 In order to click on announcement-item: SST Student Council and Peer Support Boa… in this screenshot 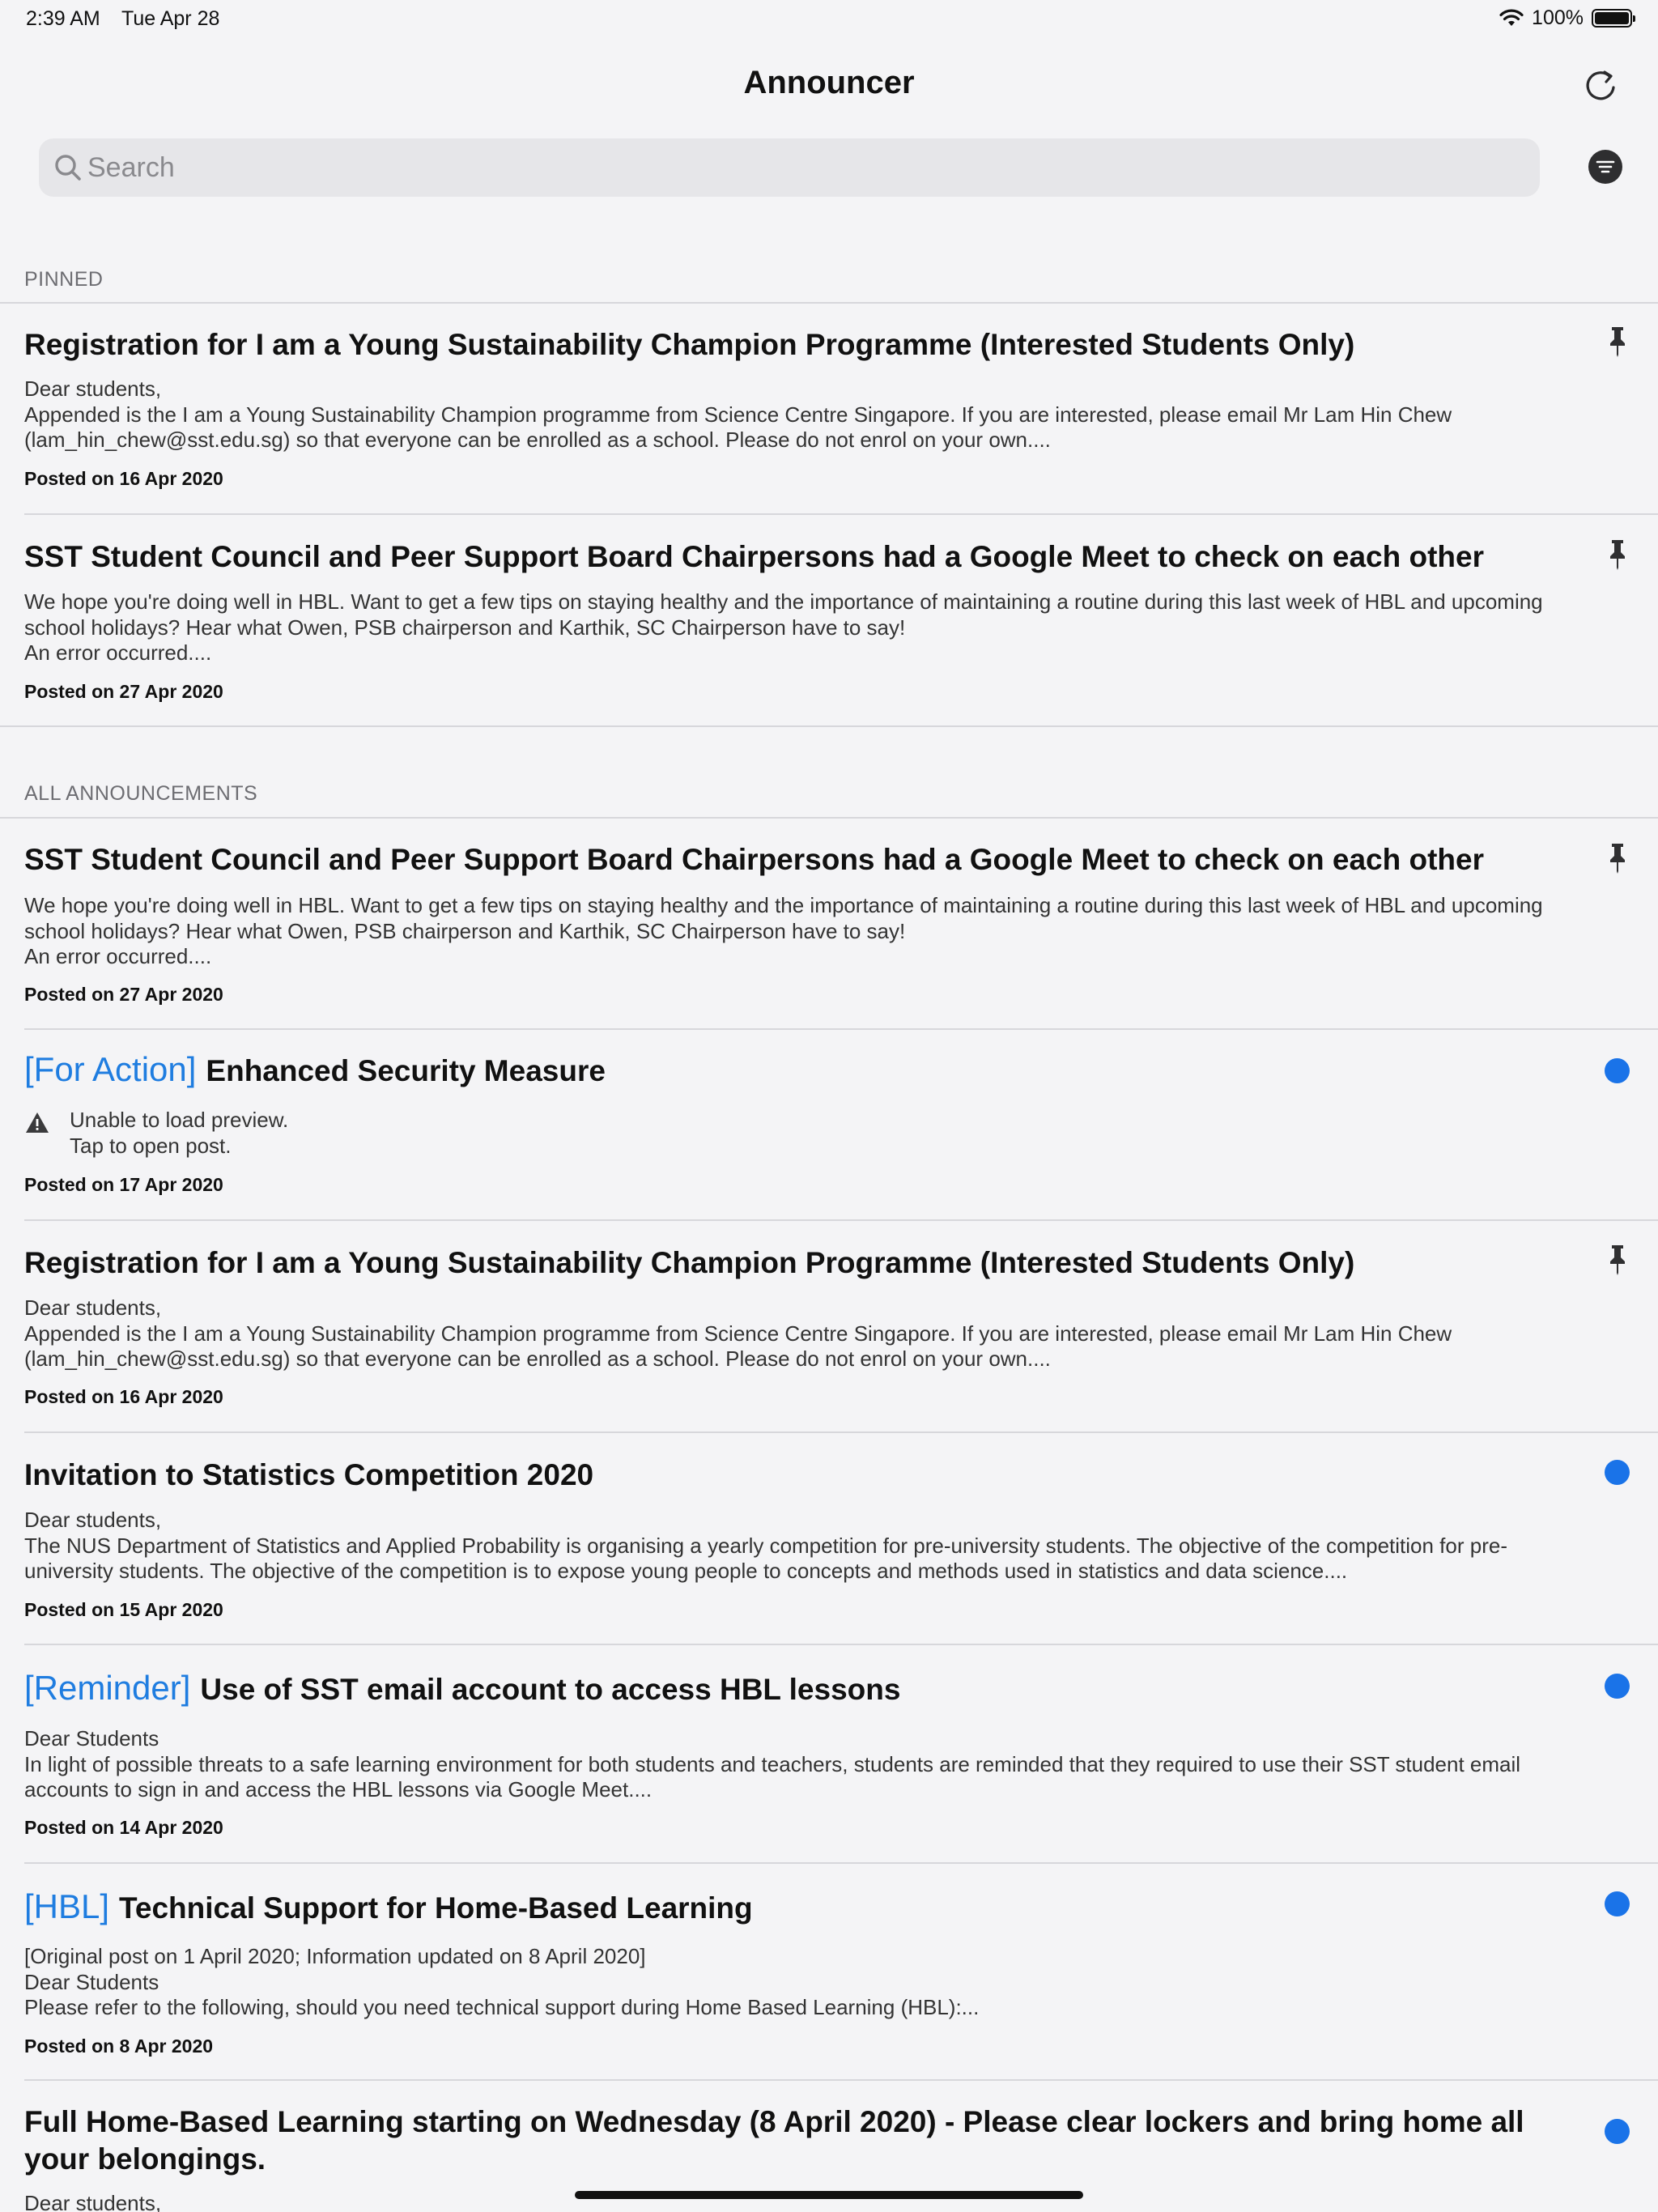, I will do `click(829, 924)`.